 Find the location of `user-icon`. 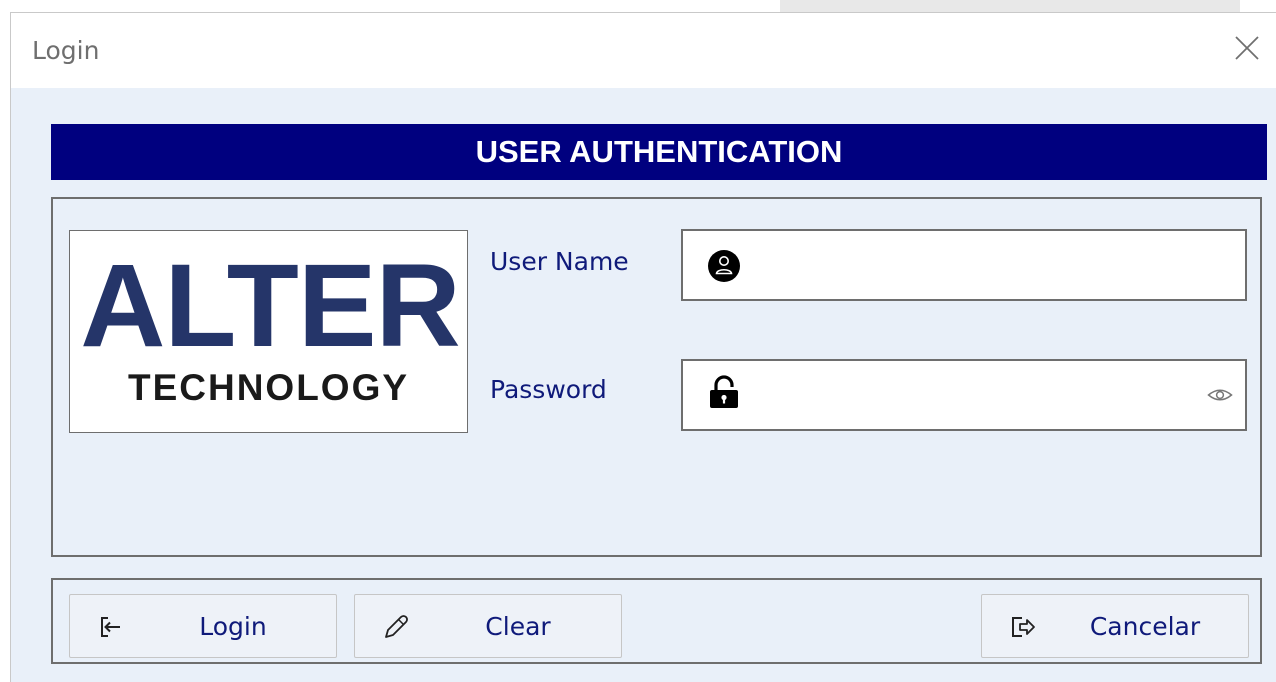

user-icon is located at coordinates (724, 266).